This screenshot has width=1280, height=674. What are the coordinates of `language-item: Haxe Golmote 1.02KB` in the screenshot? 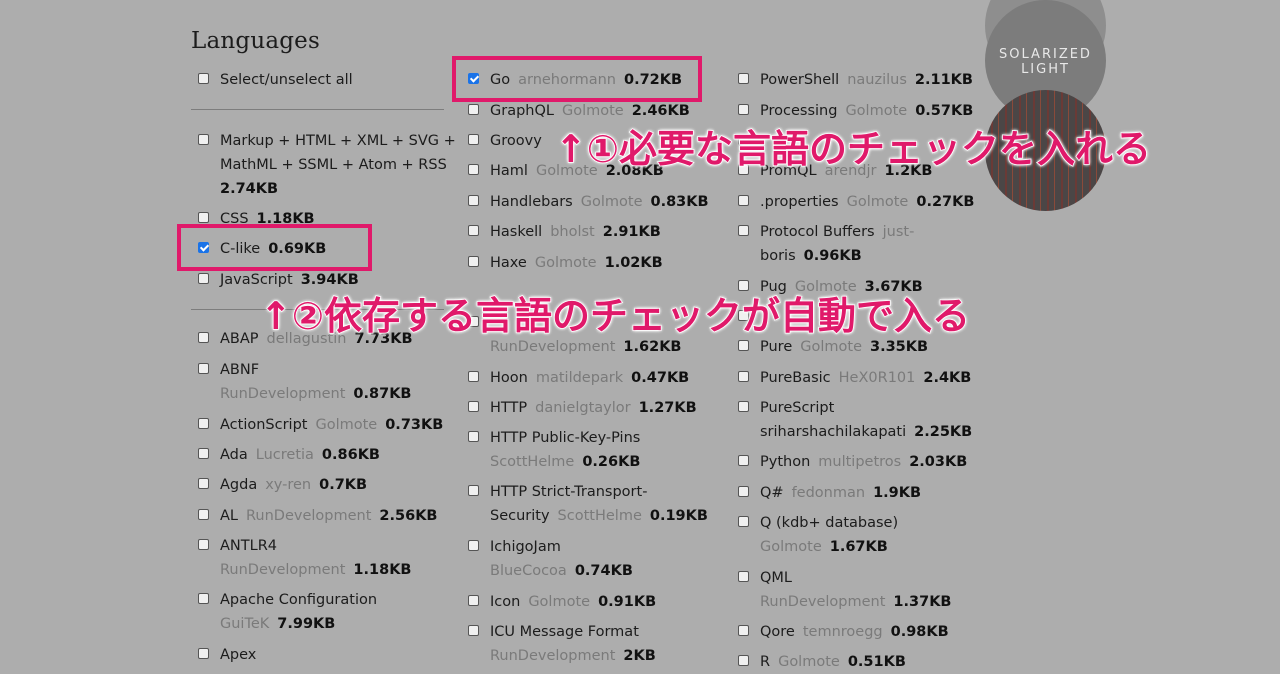 It's located at (565, 263).